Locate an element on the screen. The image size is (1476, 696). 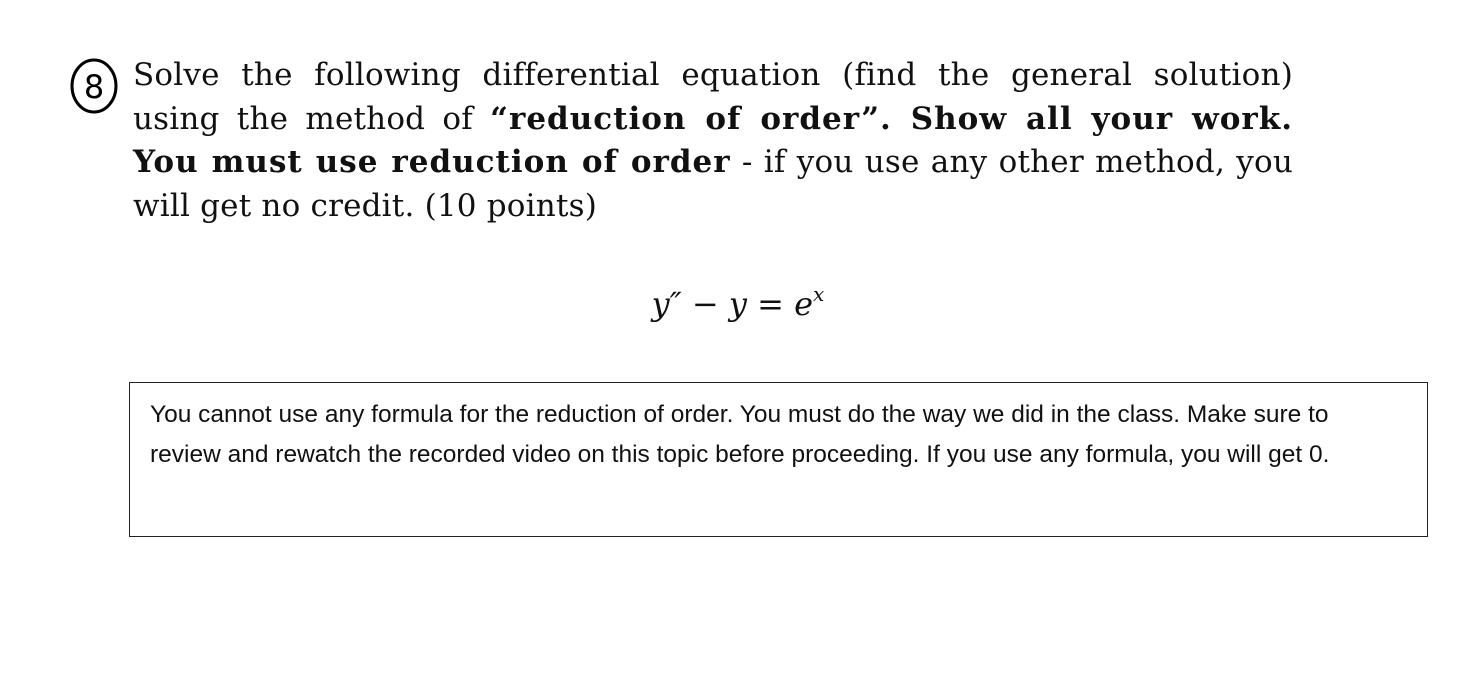
equation: y″ − y = ex is located at coordinates (738, 302).